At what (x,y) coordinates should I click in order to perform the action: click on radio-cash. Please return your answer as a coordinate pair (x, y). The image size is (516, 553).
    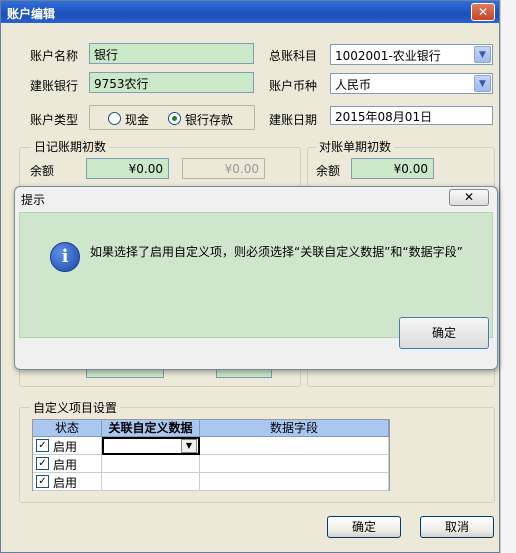
    Looking at the image, I should click on (114, 118).